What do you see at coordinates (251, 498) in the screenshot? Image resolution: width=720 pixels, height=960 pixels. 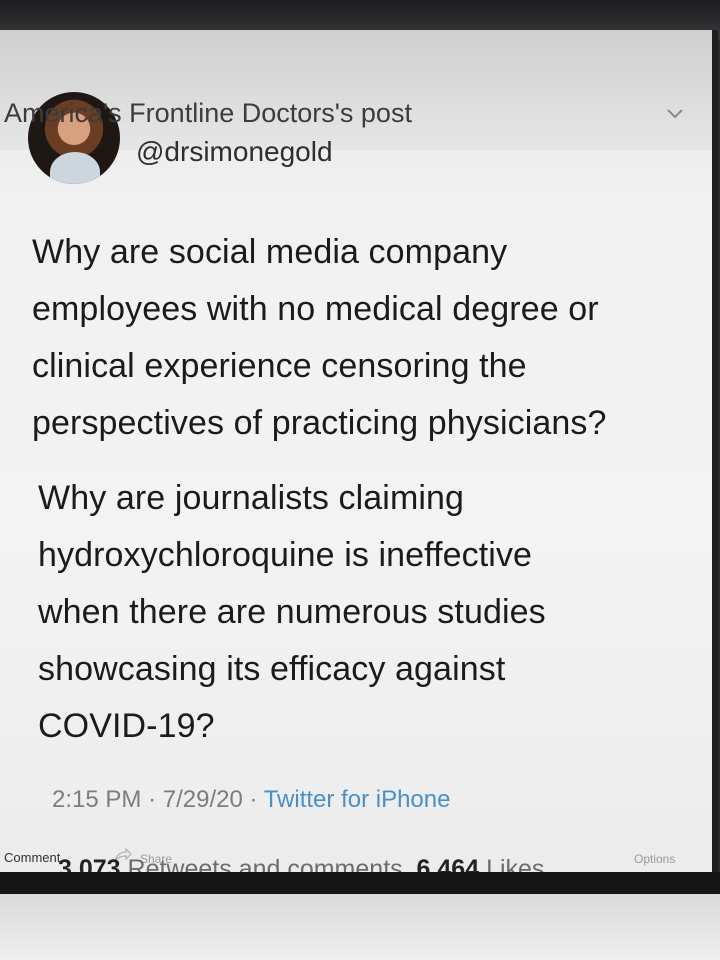 I see `tweet-line: Why are journalists claiming` at bounding box center [251, 498].